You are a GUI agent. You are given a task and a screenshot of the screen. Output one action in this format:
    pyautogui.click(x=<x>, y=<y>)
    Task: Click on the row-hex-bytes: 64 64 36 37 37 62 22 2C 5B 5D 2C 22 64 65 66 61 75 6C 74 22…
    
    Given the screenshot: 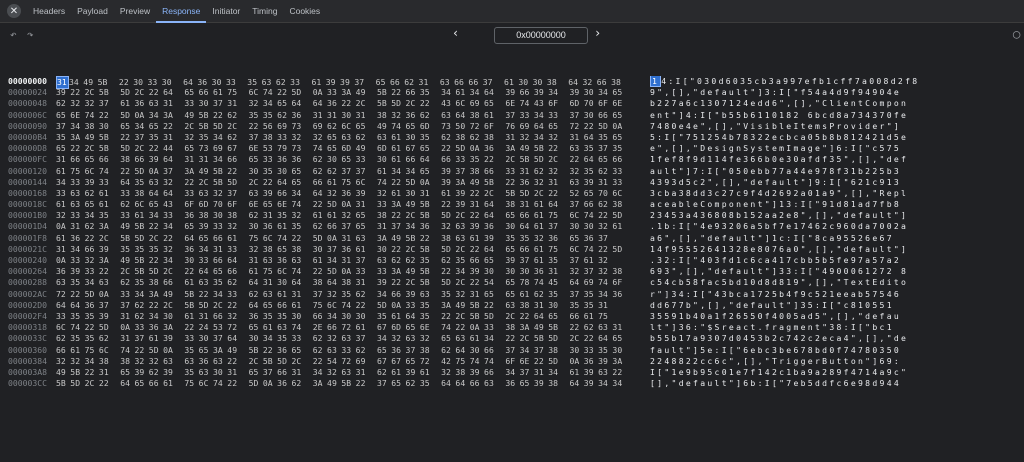 What is the action you would take?
    pyautogui.click(x=351, y=305)
    